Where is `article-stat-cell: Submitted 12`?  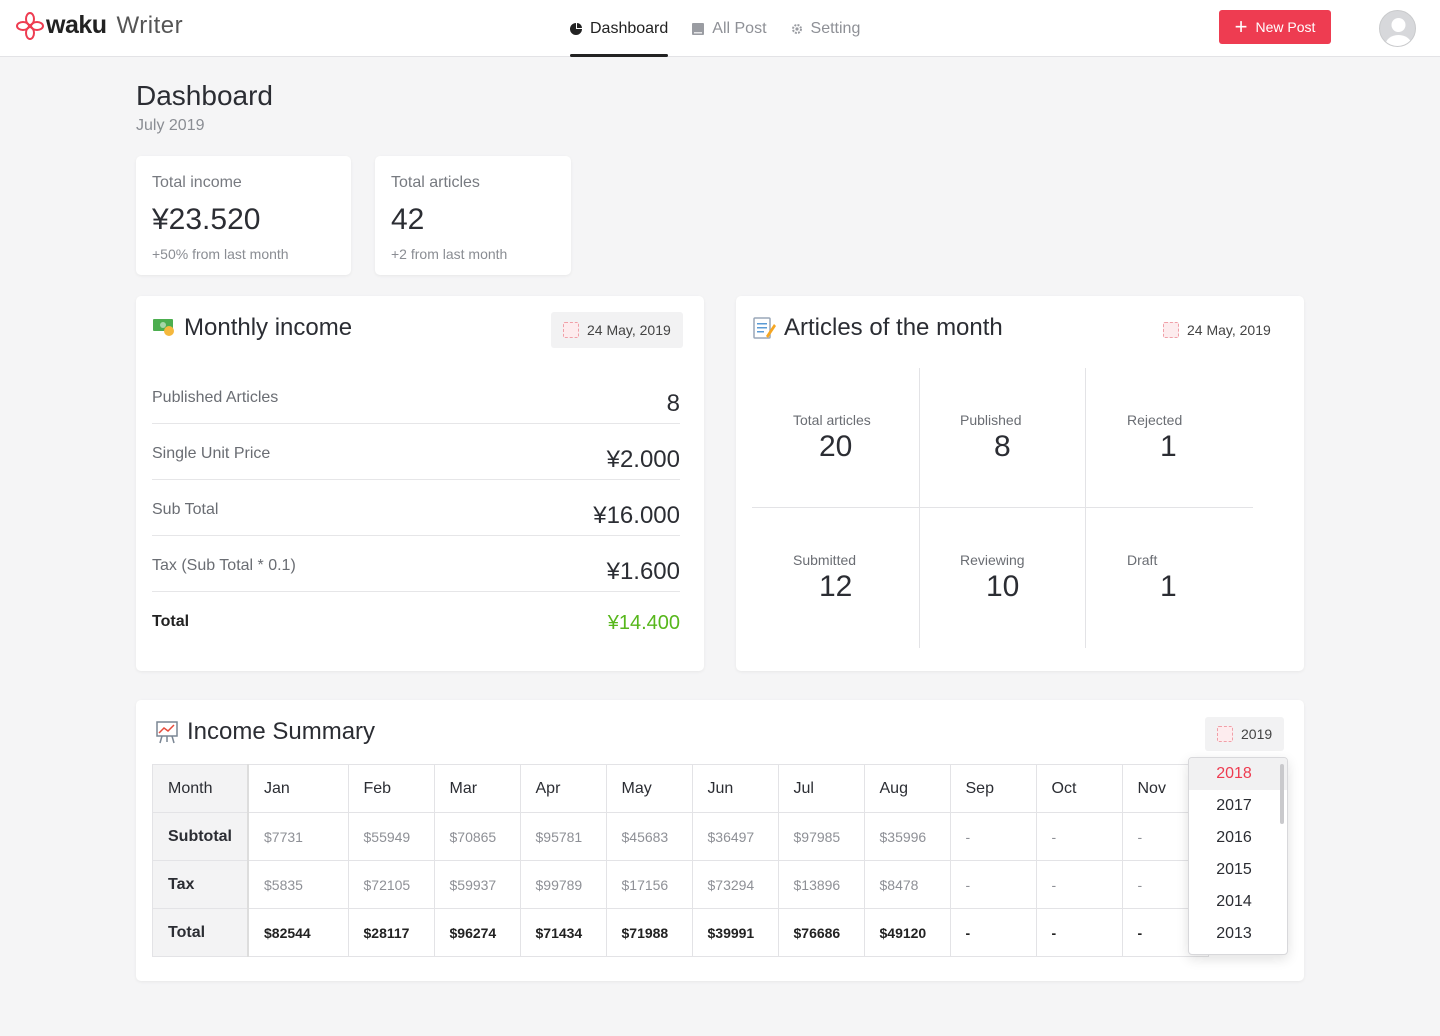
article-stat-cell: Submitted 12 is located at coordinates (835, 578).